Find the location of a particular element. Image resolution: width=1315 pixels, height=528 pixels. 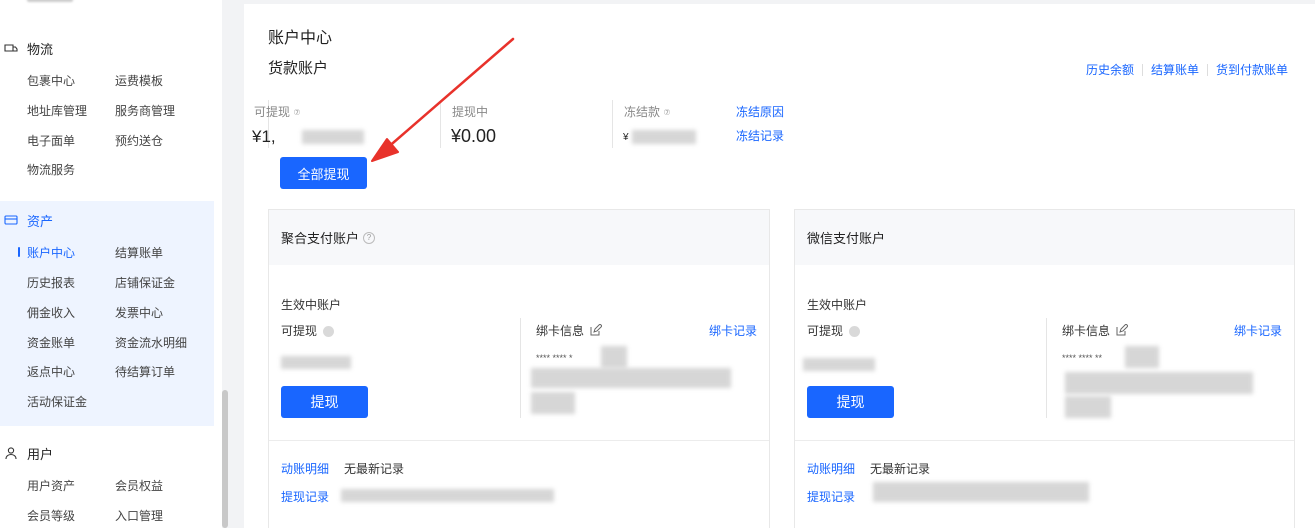

sidebar-item-freight-template: 运费模板 is located at coordinates (139, 80).